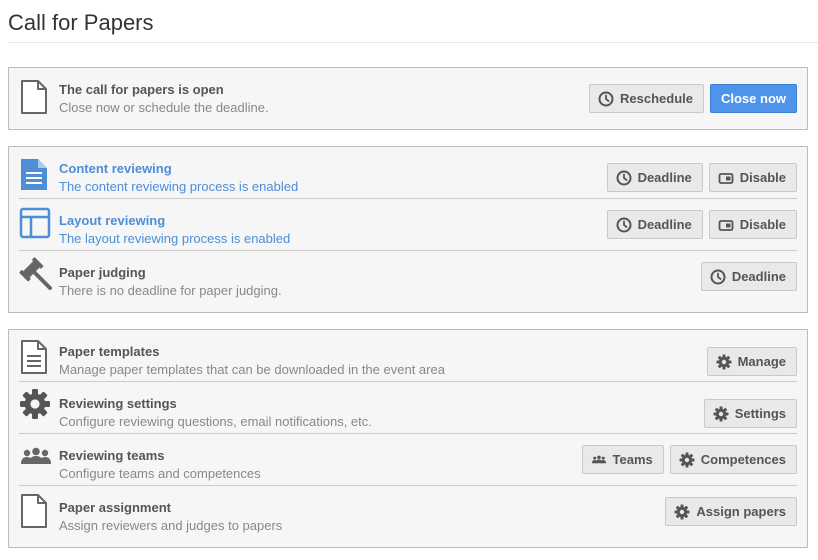 Image resolution: width=818 pixels, height=560 pixels. I want to click on reschedule-button: Reschedule, so click(646, 98).